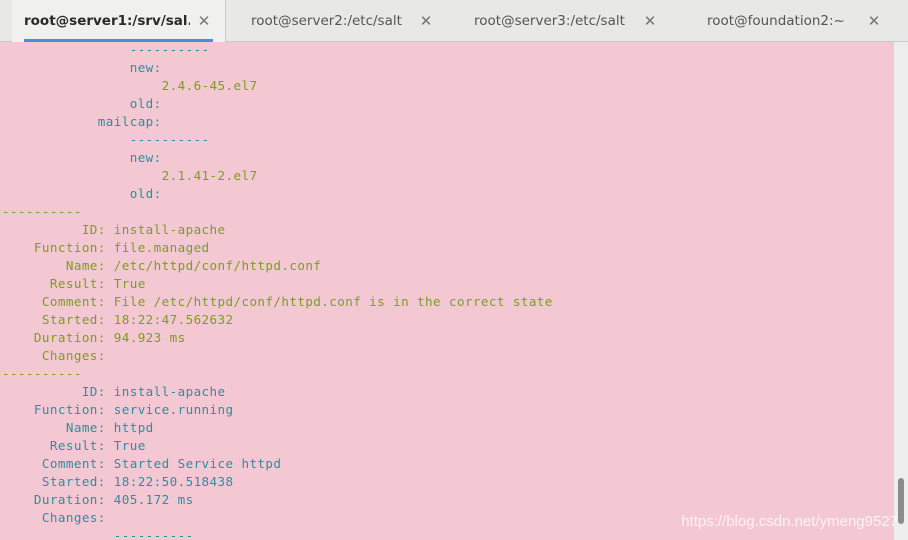 Image resolution: width=908 pixels, height=540 pixels. I want to click on terminal-line: Started: 18:22:50.518438, so click(118, 481).